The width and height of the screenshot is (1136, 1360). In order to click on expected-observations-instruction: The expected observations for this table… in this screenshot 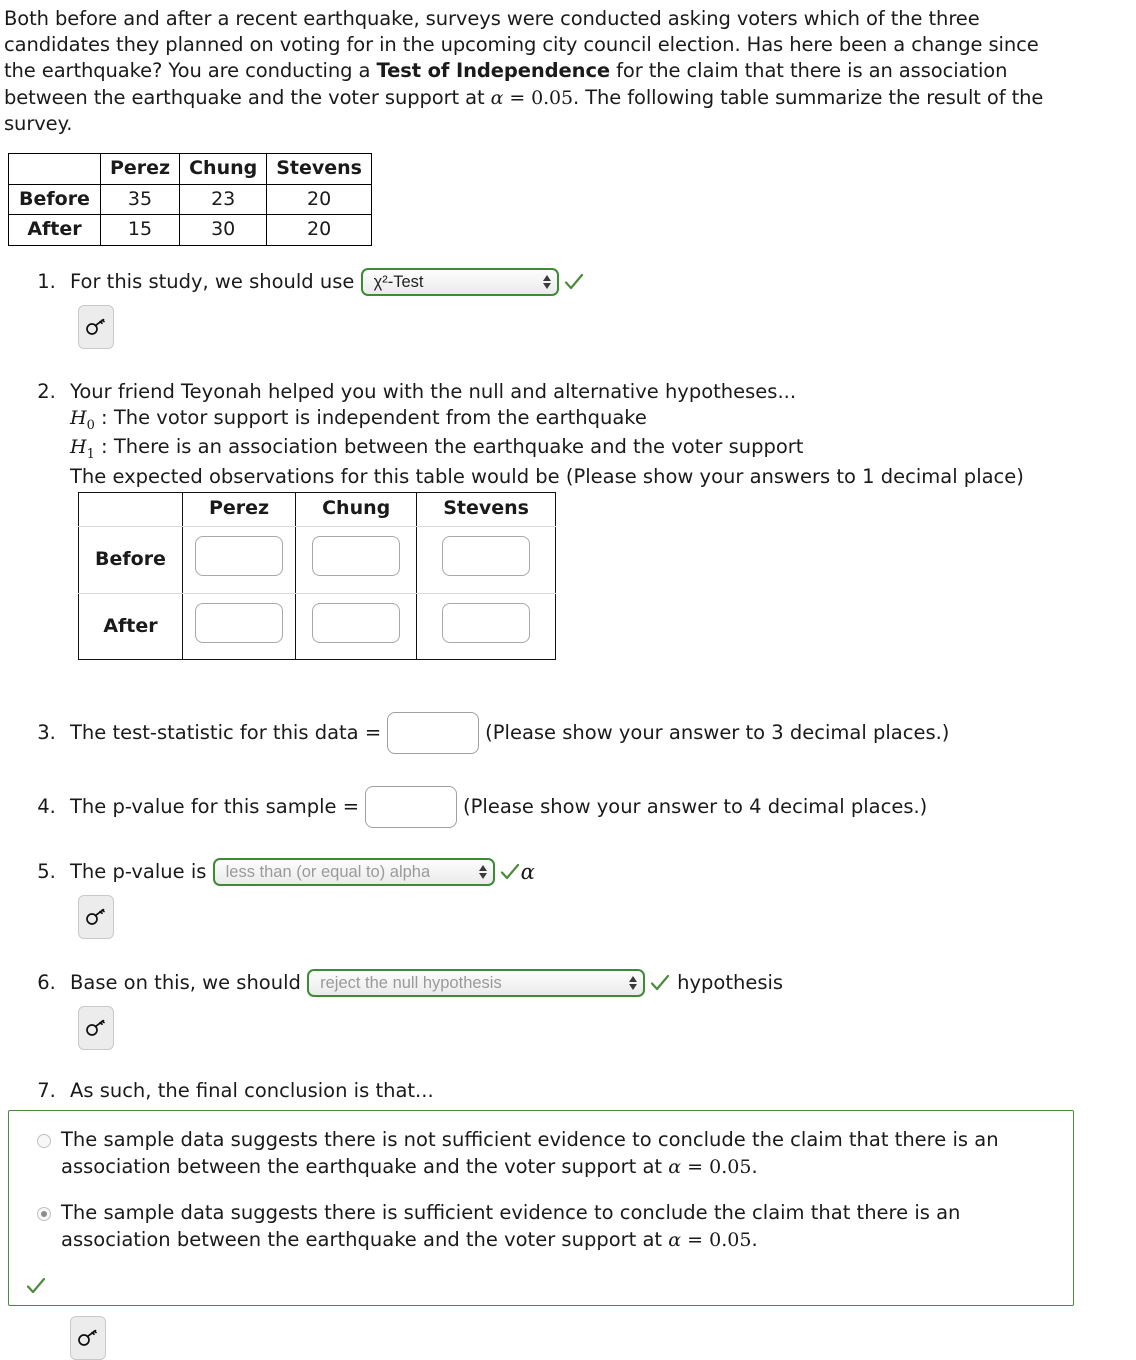, I will do `click(547, 476)`.